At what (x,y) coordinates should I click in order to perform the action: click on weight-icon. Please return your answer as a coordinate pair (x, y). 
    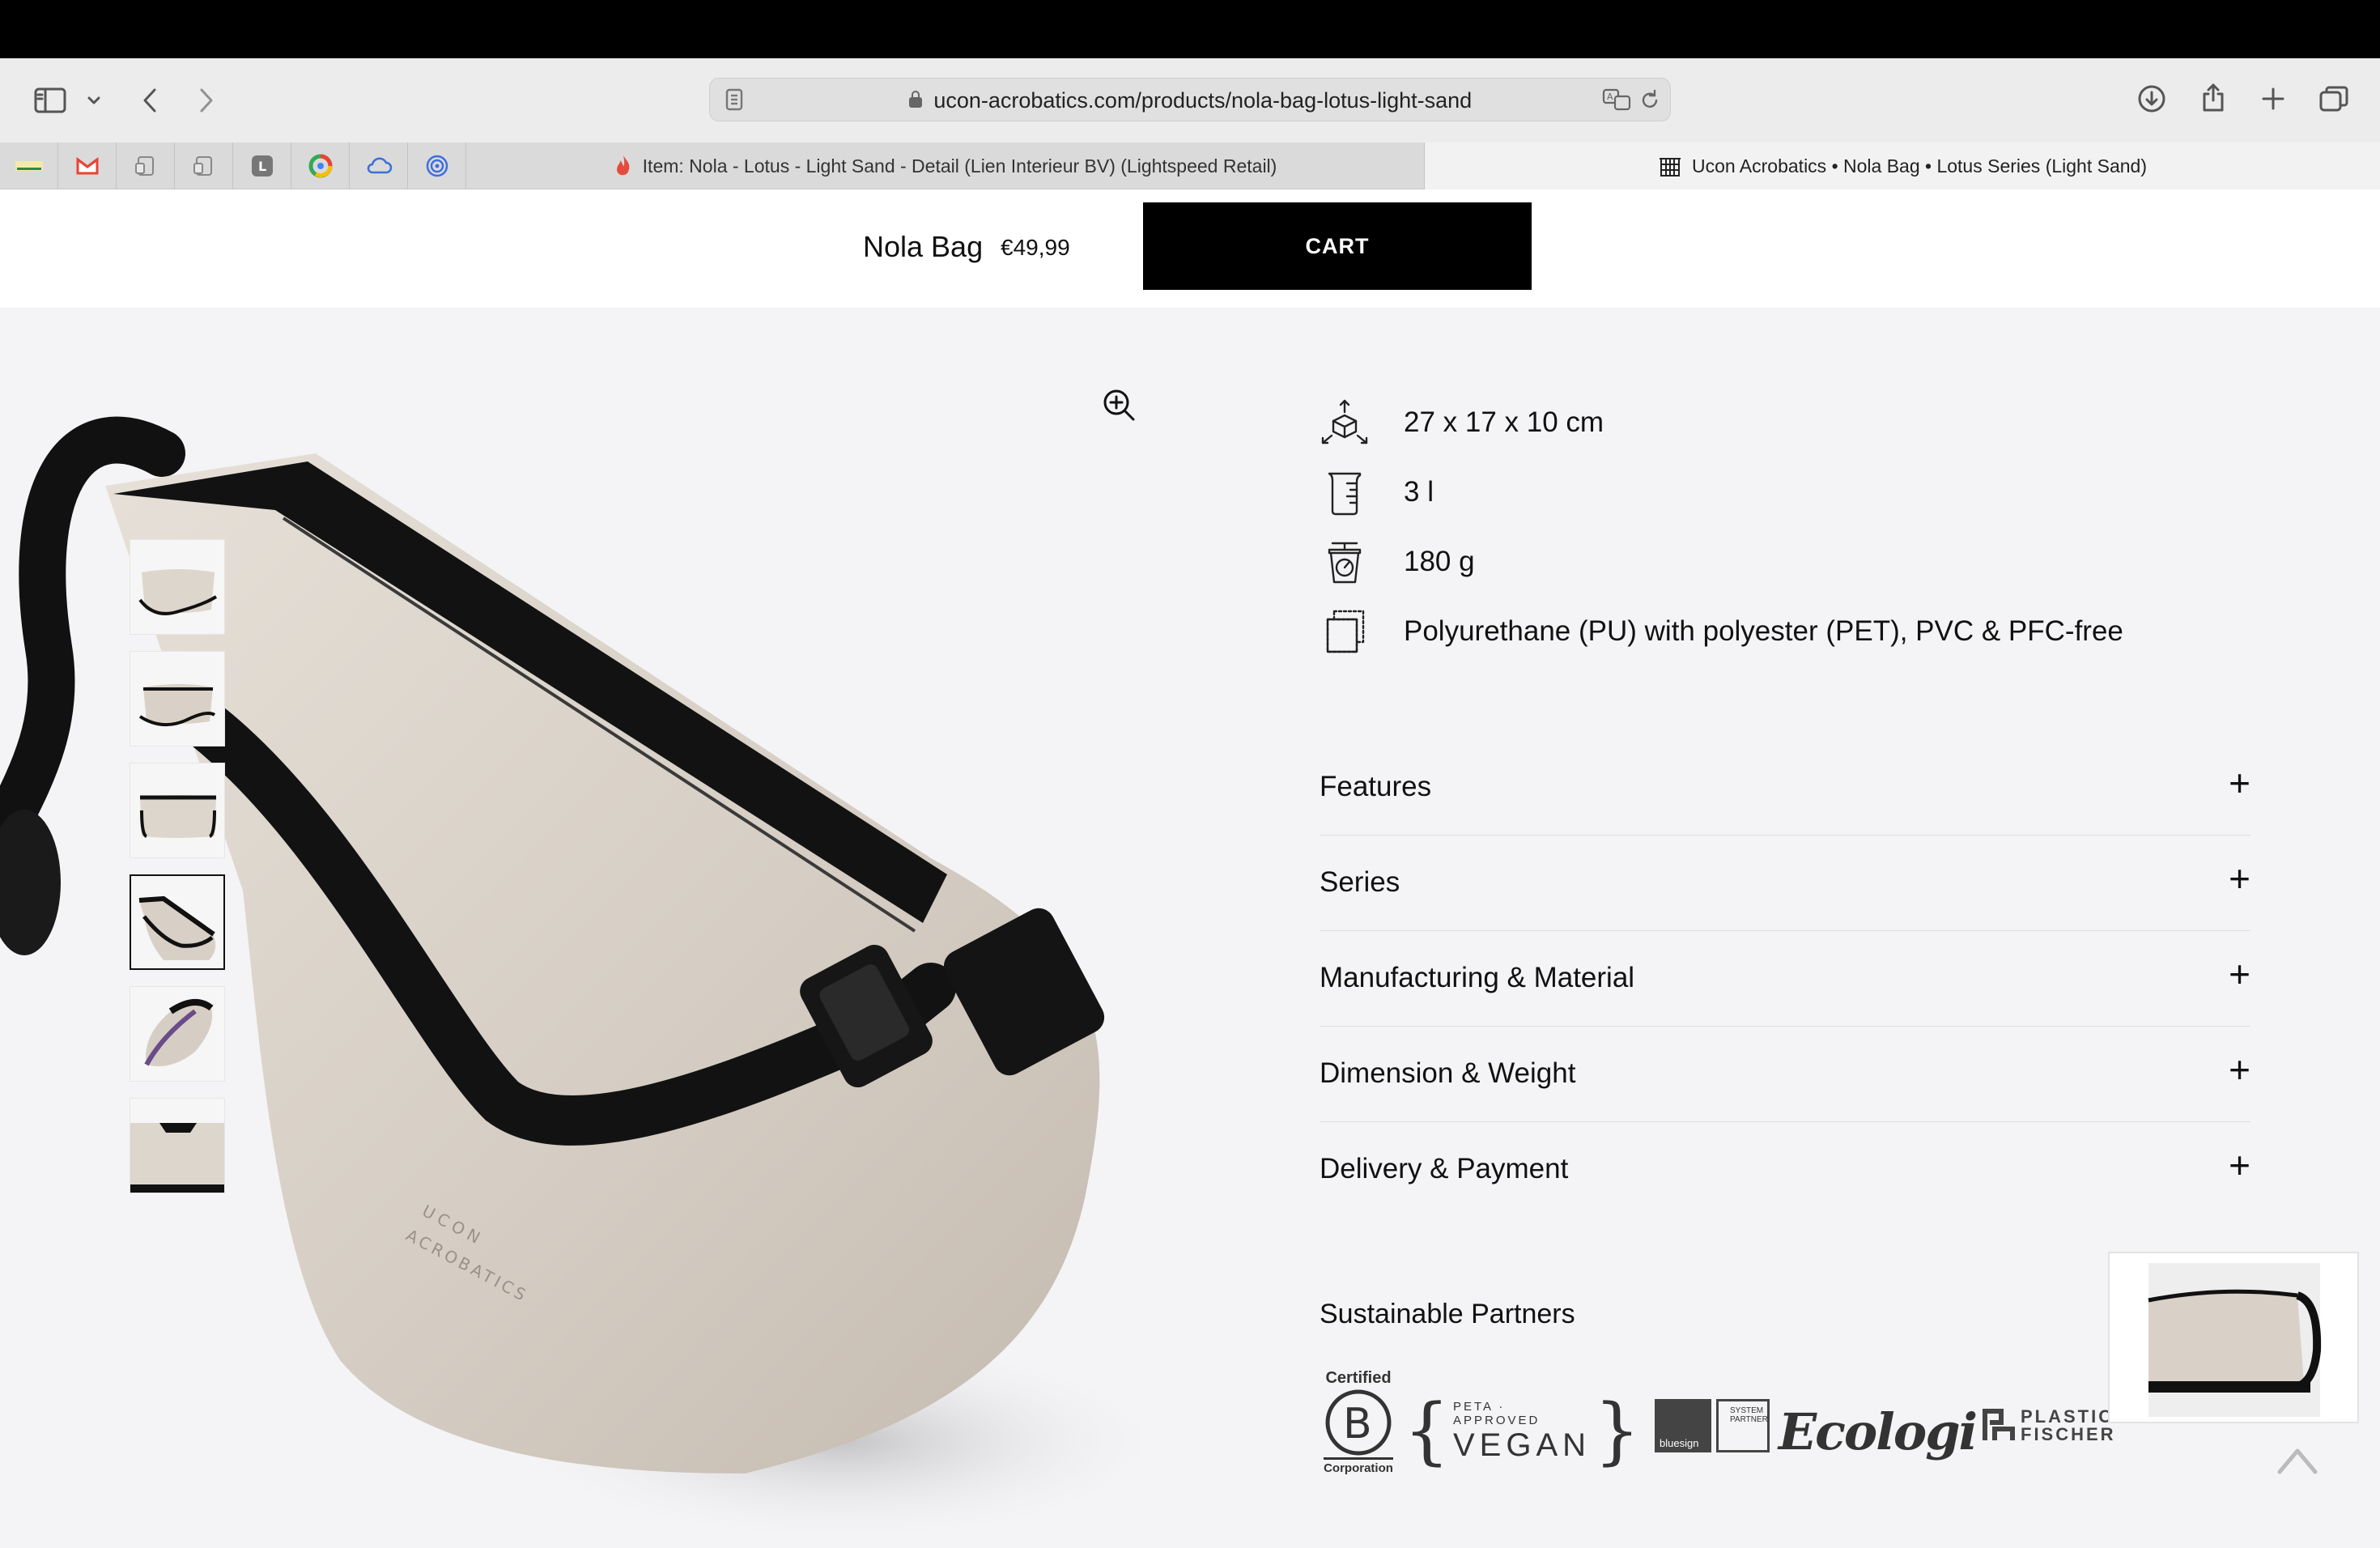
    Looking at the image, I should click on (1345, 562).